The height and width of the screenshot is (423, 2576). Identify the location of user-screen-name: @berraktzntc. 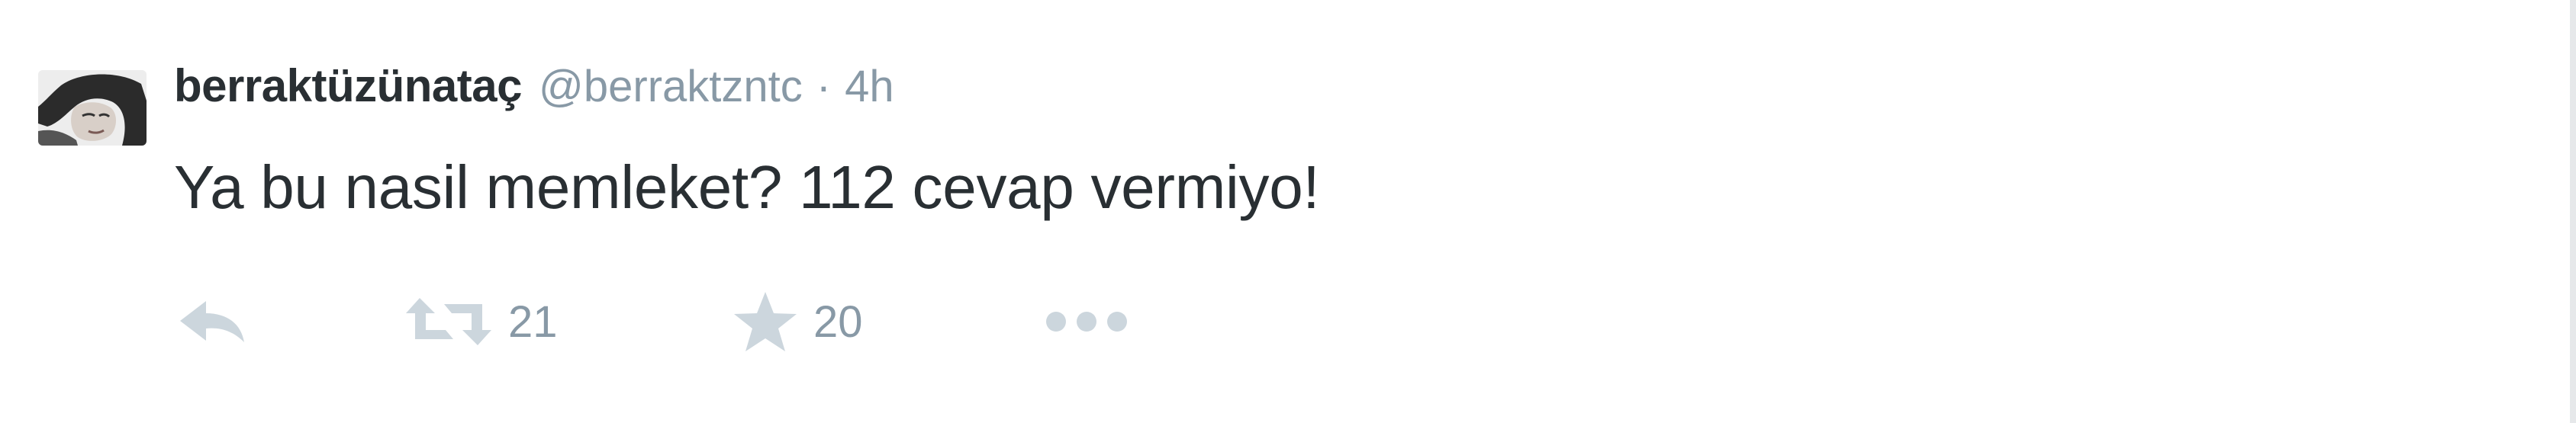
(671, 86).